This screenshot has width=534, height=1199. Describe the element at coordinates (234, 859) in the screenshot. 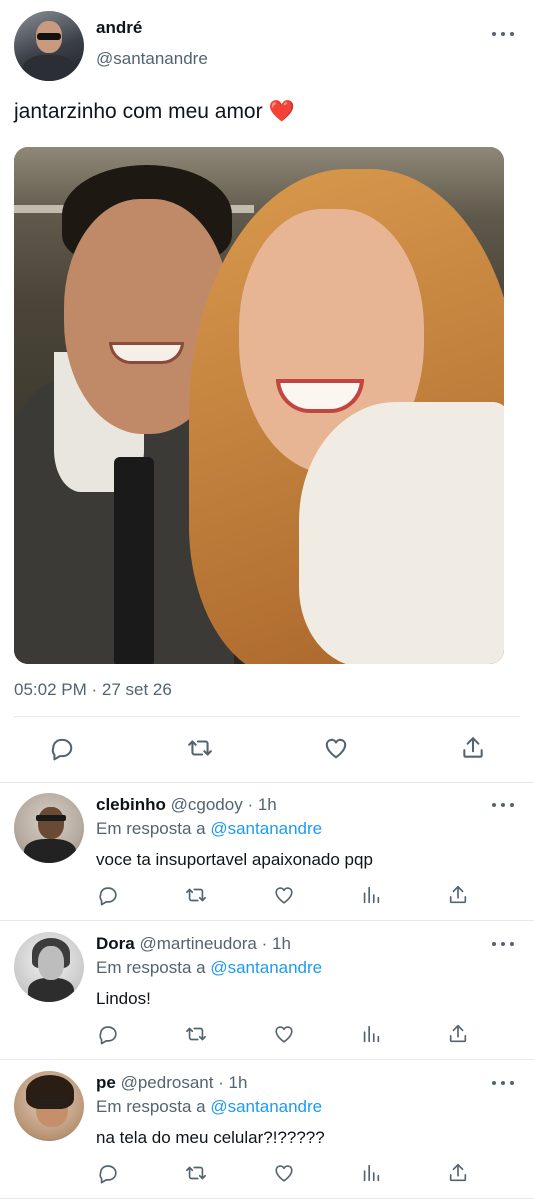

I see `reply-text: voce ta insuportavel apaixonado pqp` at that location.